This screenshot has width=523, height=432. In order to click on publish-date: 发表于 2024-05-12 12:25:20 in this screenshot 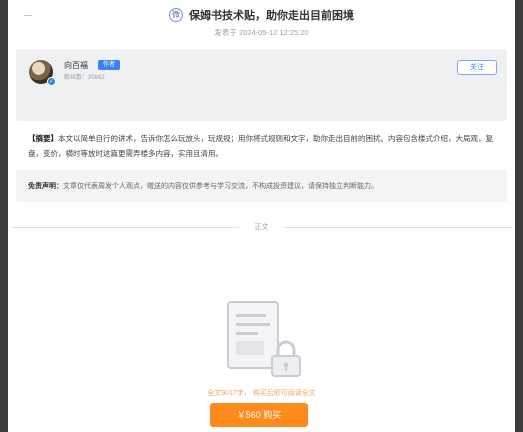, I will do `click(261, 32)`.